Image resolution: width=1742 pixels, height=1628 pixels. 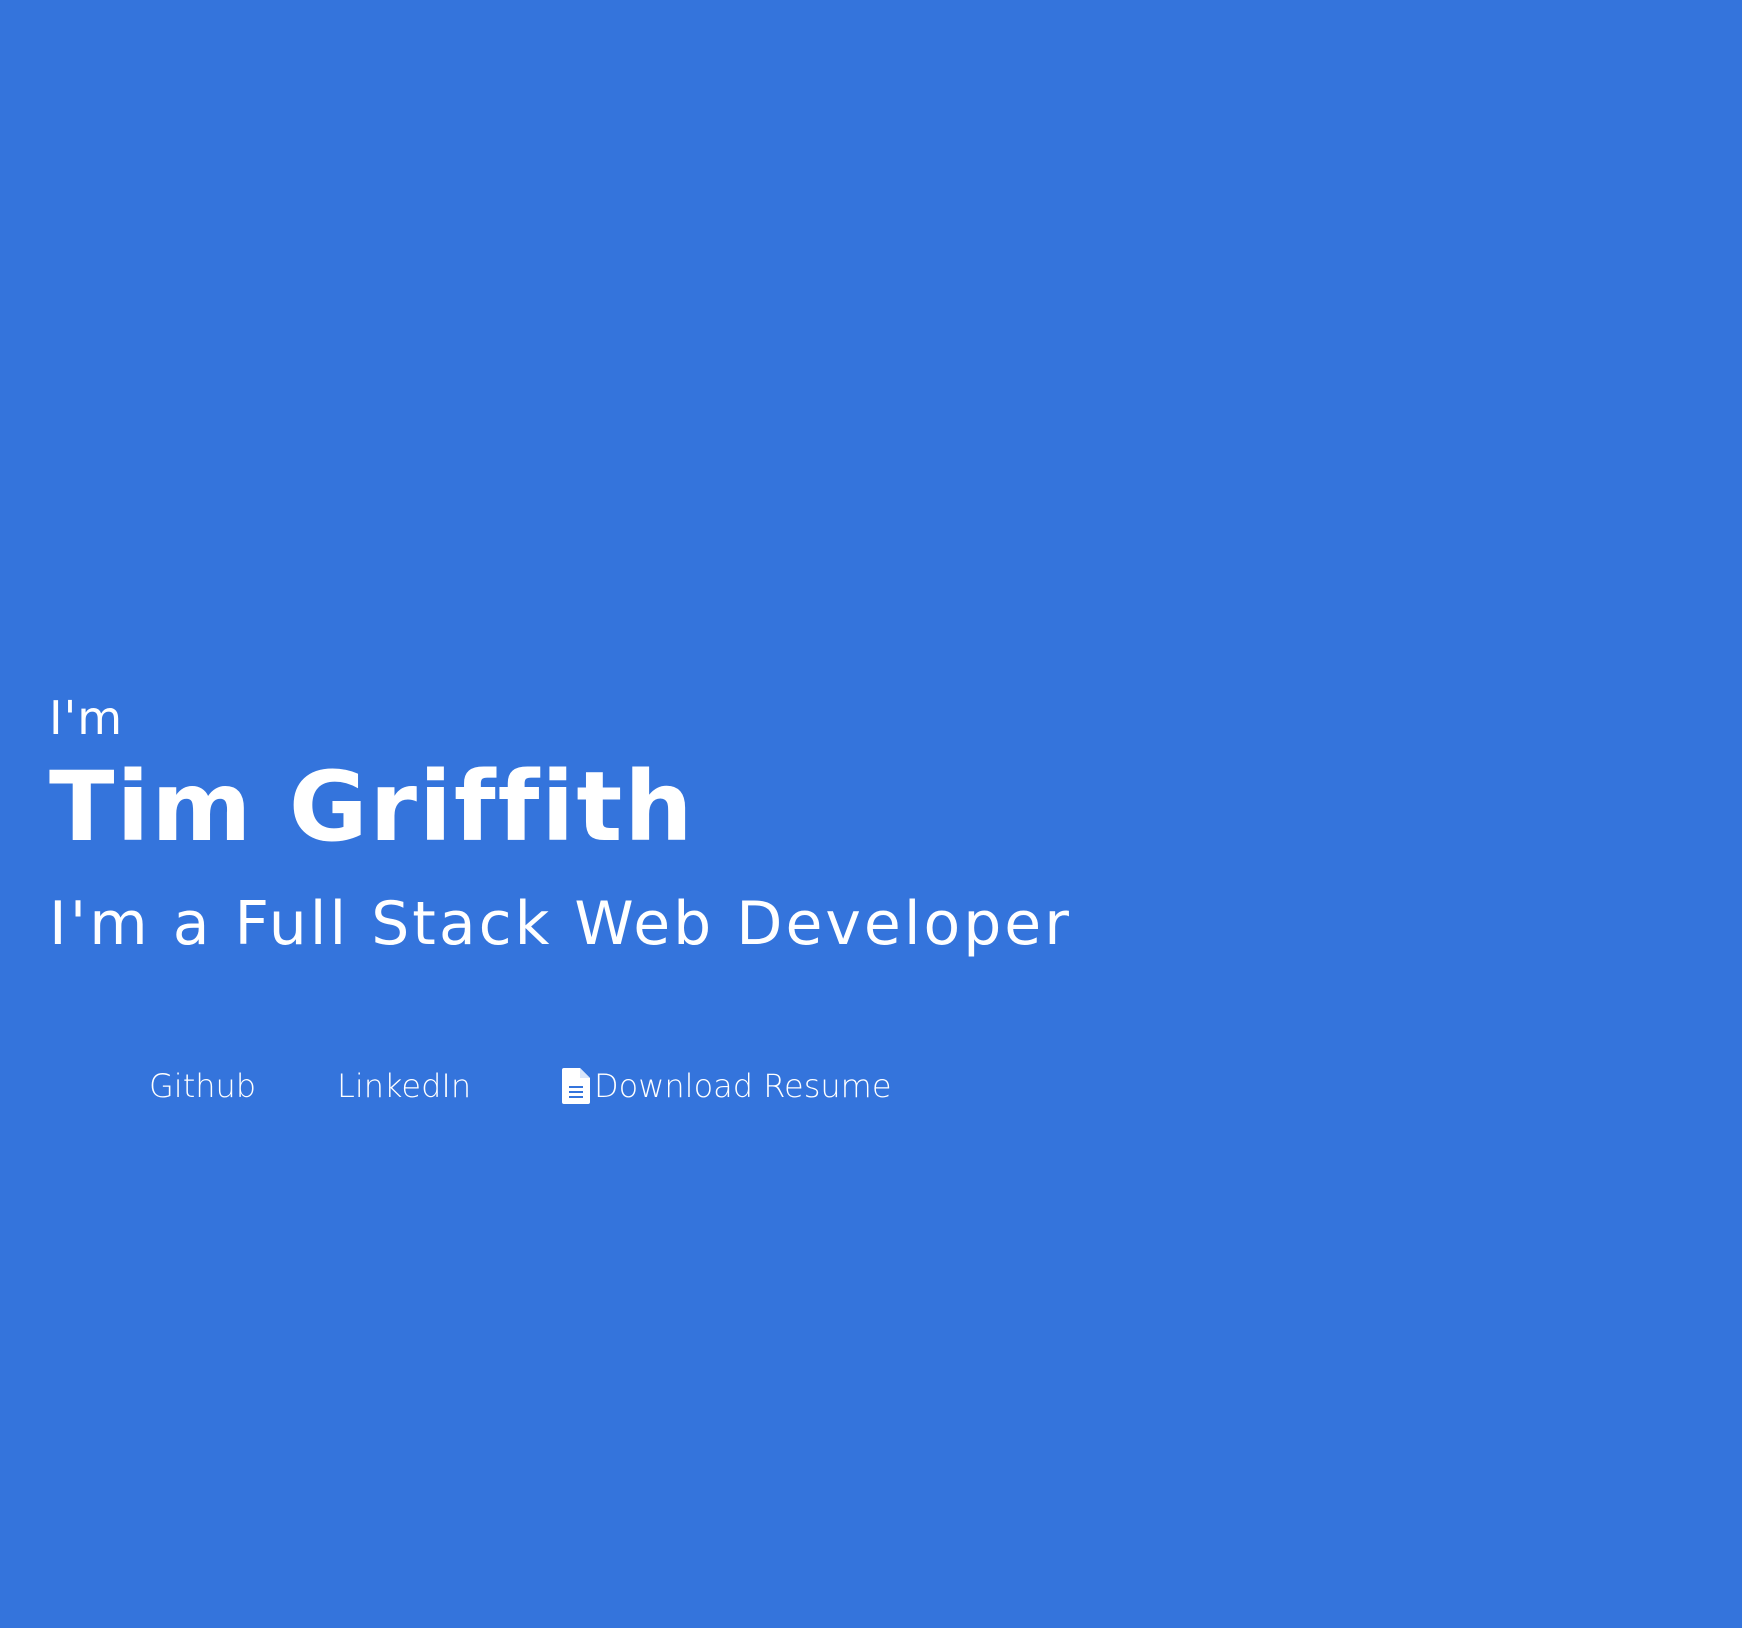 I want to click on download-resume-label: Download Resume, so click(x=743, y=1086).